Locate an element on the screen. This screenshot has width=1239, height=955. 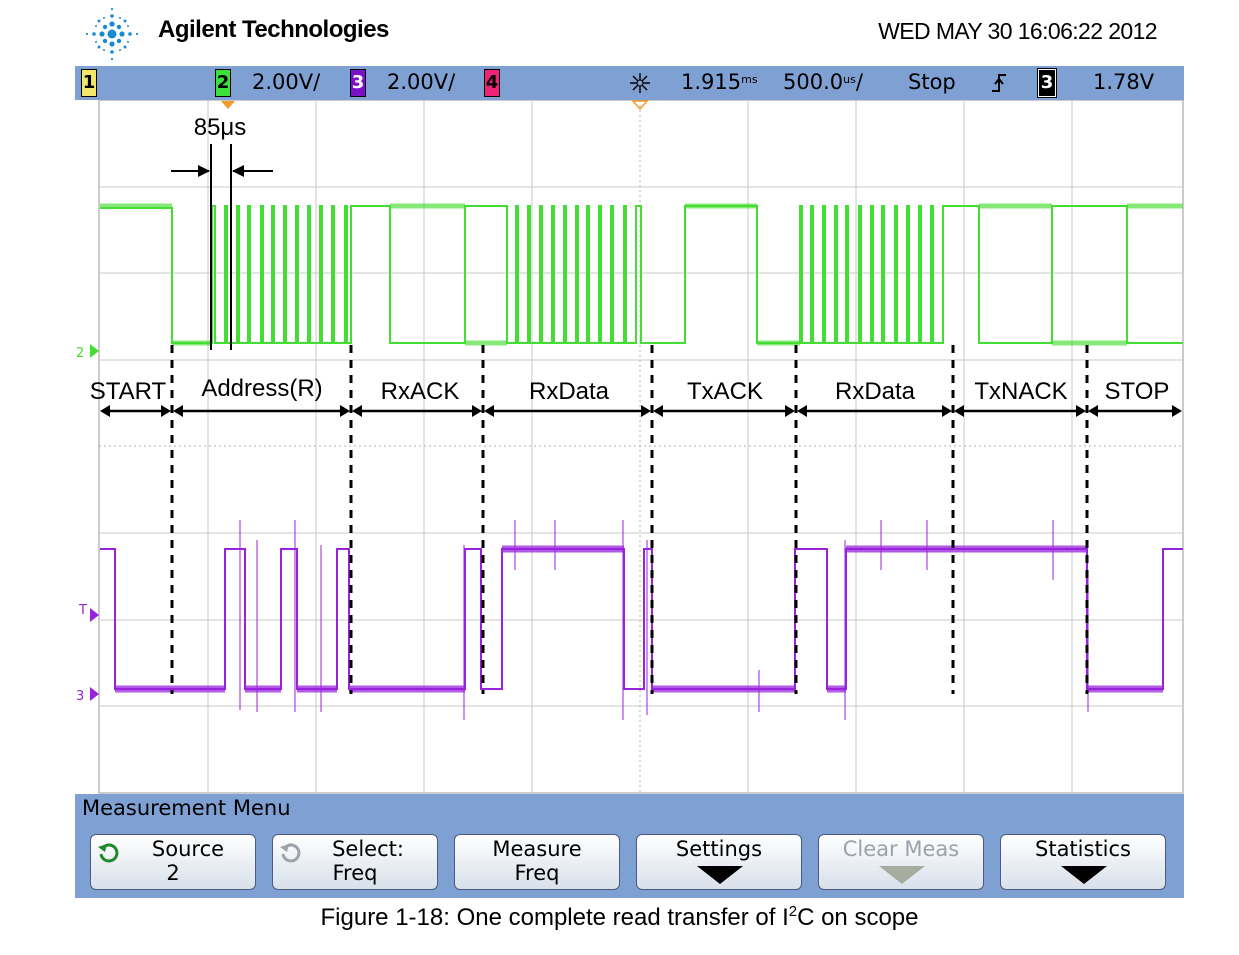
phase-label-txnack: TxNACK is located at coordinates (1020, 391).